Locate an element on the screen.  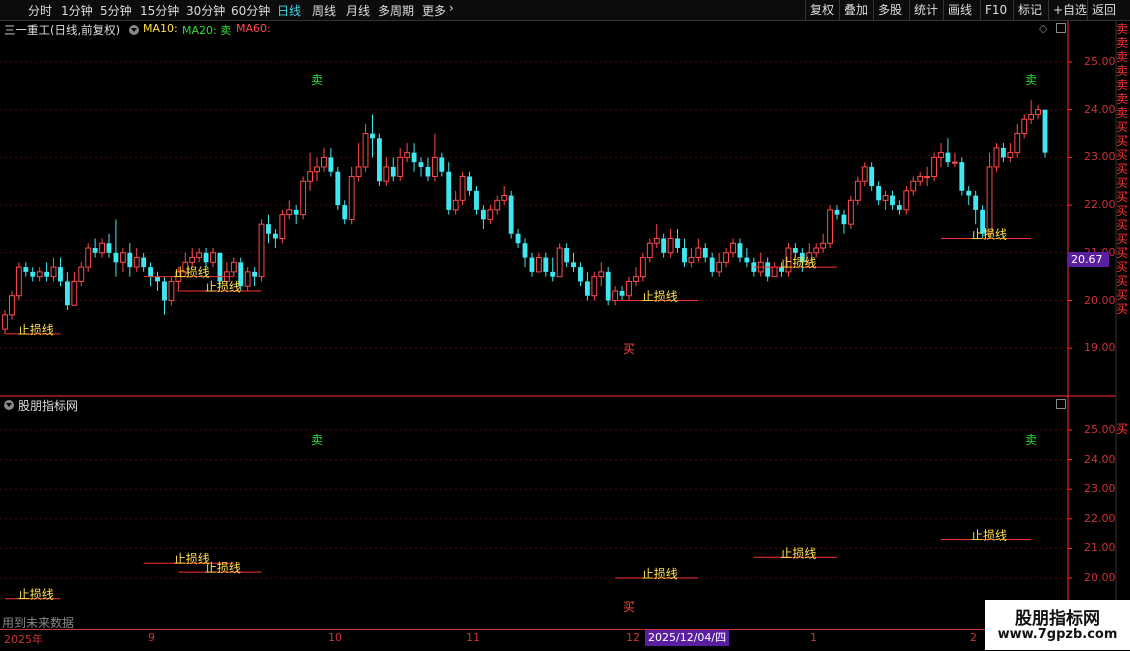
dropdown-icon is located at coordinates (134, 30).